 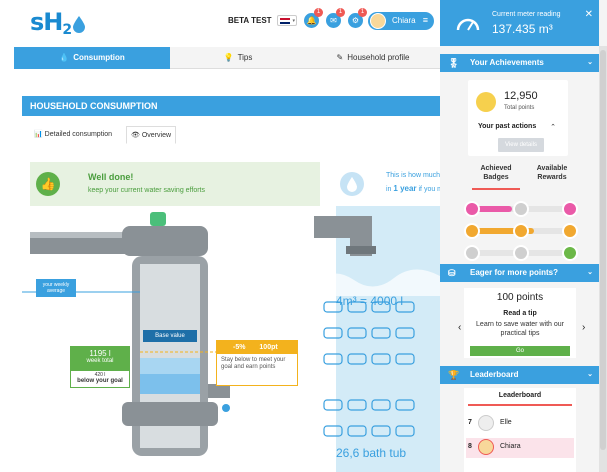 What do you see at coordinates (520, 297) in the screenshot?
I see `tip-points: 100 points` at bounding box center [520, 297].